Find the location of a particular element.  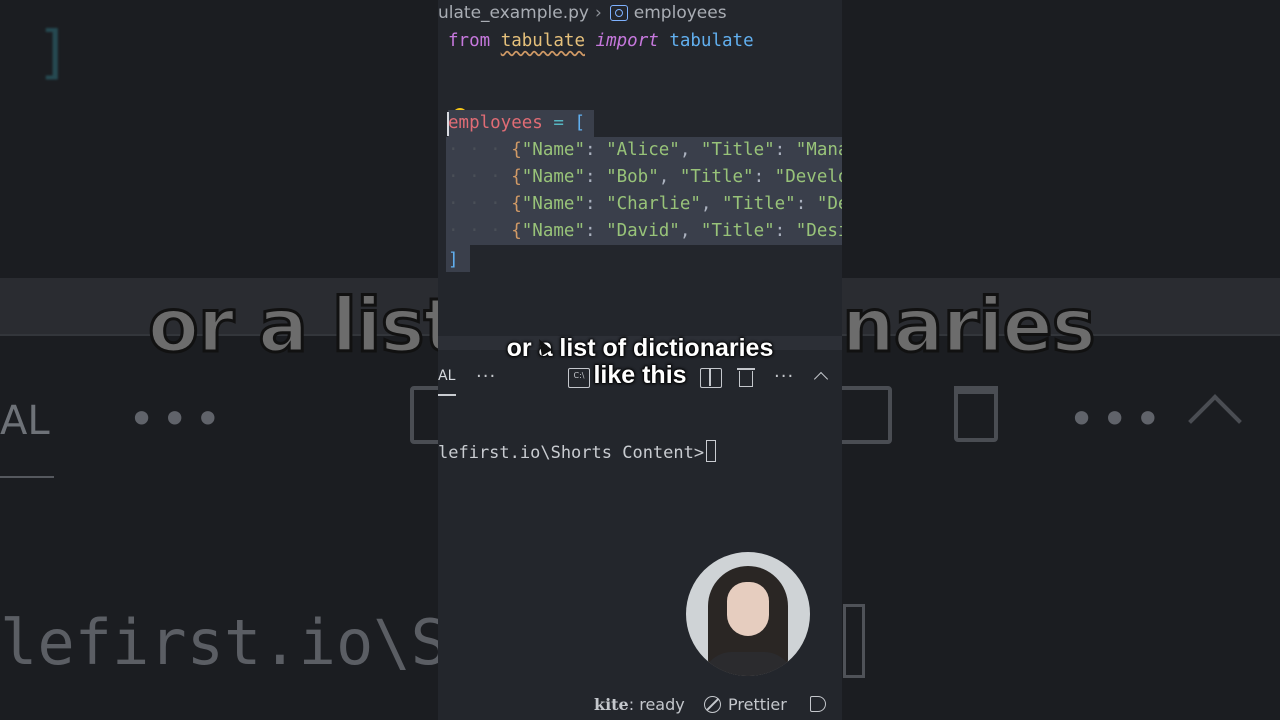

keyword-import: import is located at coordinates (627, 41).